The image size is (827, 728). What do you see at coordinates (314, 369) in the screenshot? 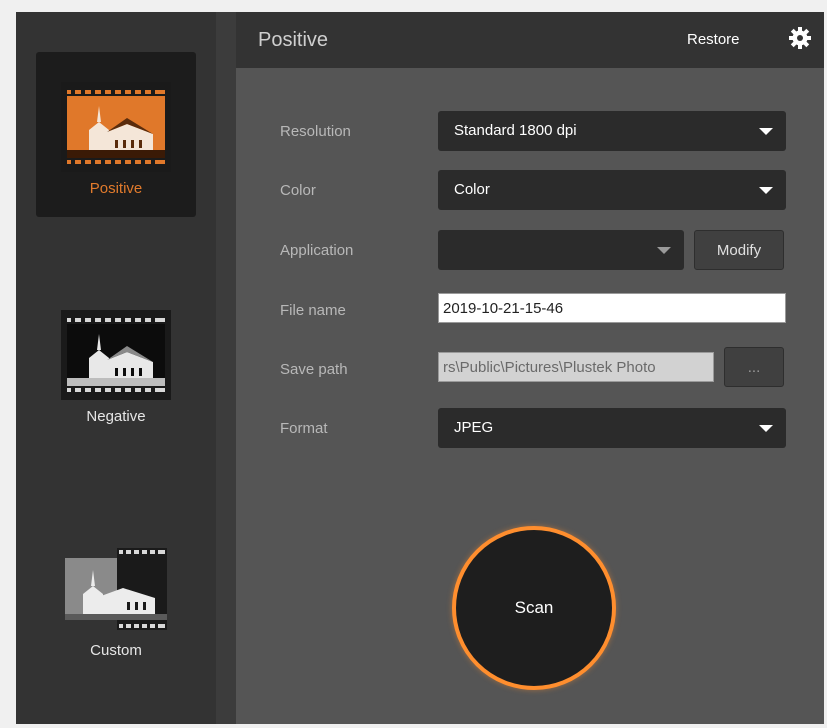
I see `save-path-label: Save path` at bounding box center [314, 369].